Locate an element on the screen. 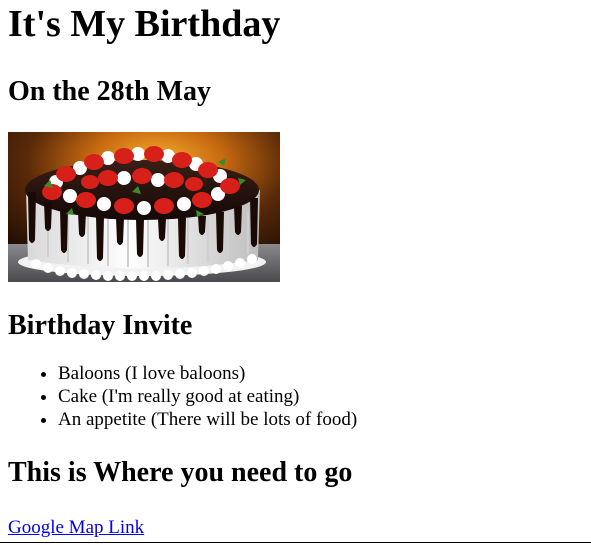  page-title: It's My Birthday is located at coordinates (144, 24).